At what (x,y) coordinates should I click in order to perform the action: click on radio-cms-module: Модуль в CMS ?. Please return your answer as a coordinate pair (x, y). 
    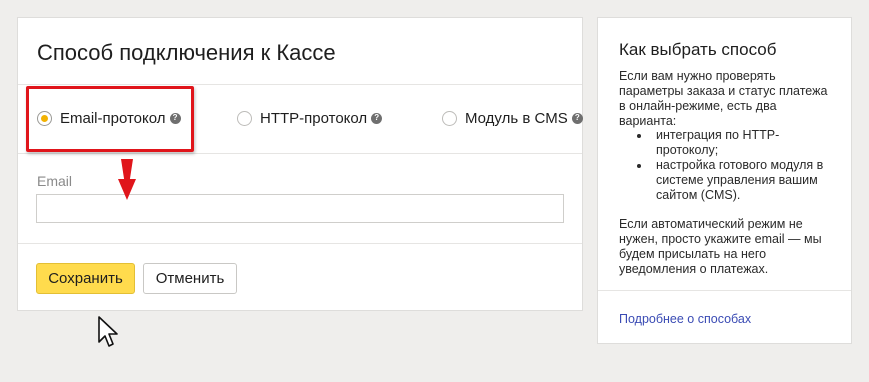
    Looking at the image, I should click on (512, 118).